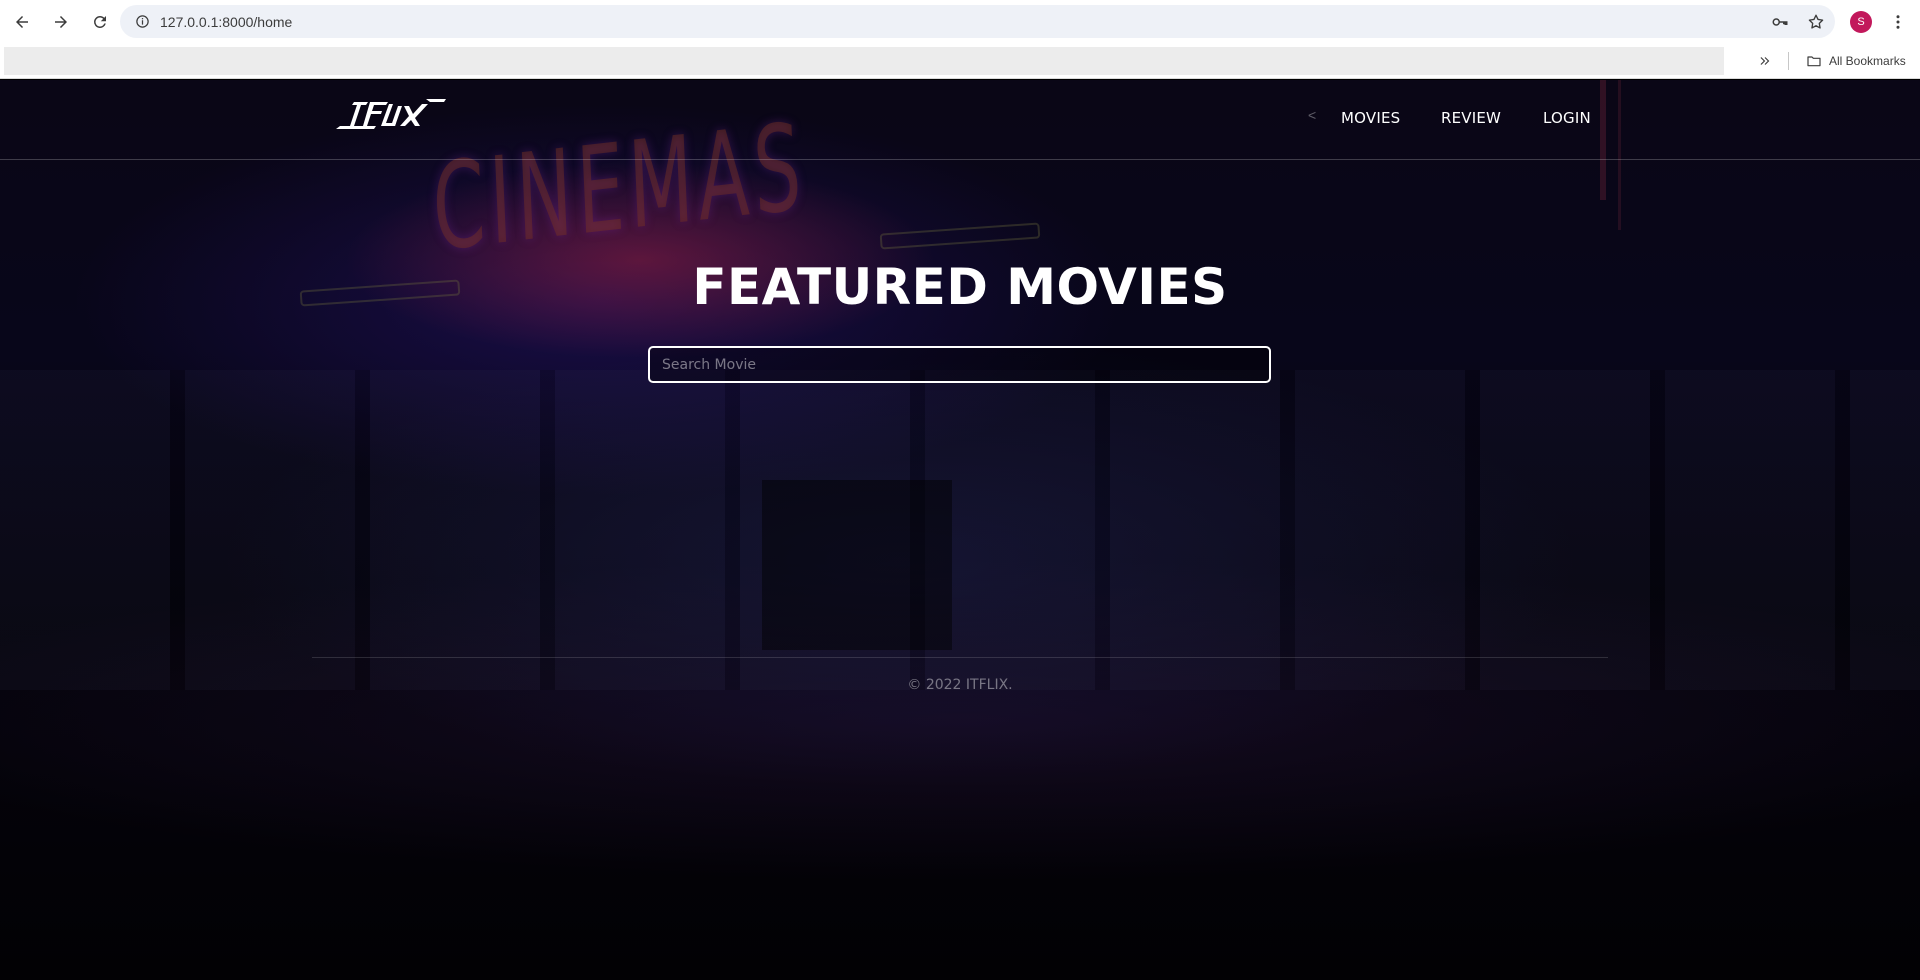  I want to click on bookmarks-area, so click(864, 61).